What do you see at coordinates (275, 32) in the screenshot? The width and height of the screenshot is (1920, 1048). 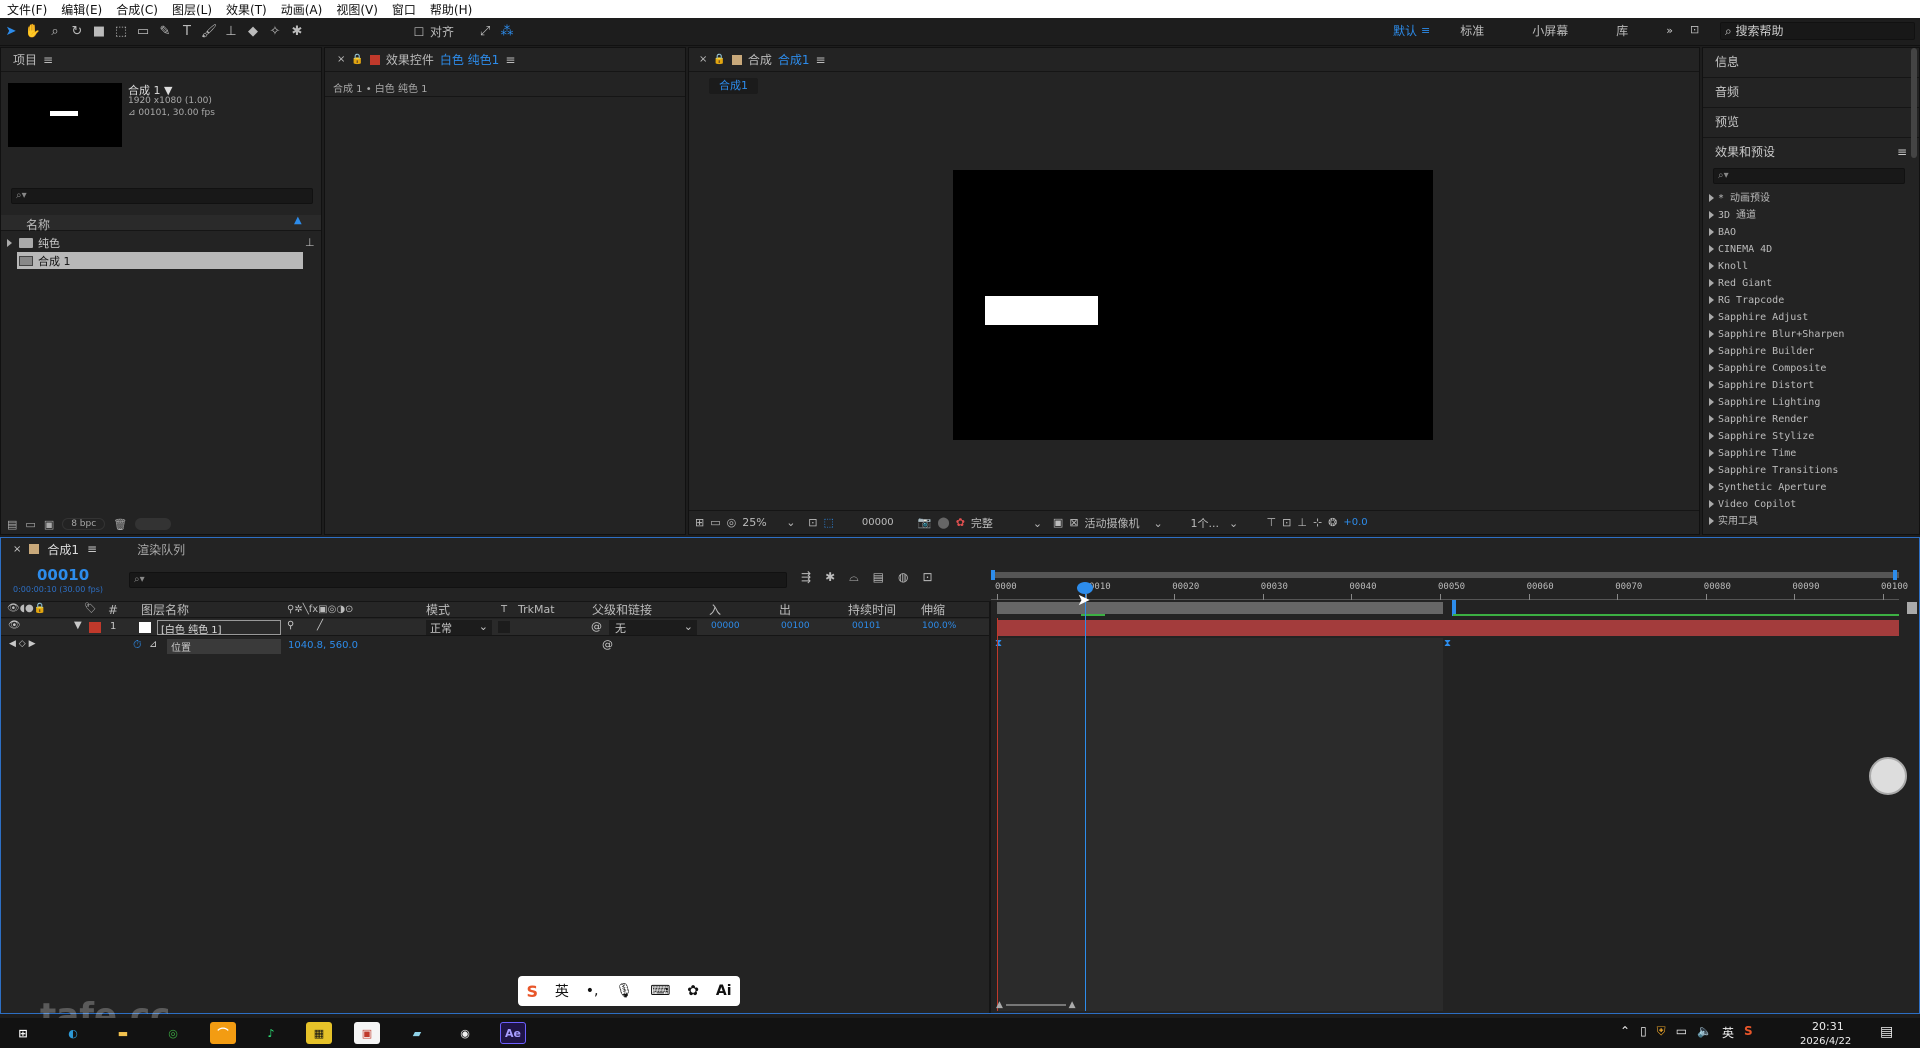 I see `roto-brush-tool-icon: ✧` at bounding box center [275, 32].